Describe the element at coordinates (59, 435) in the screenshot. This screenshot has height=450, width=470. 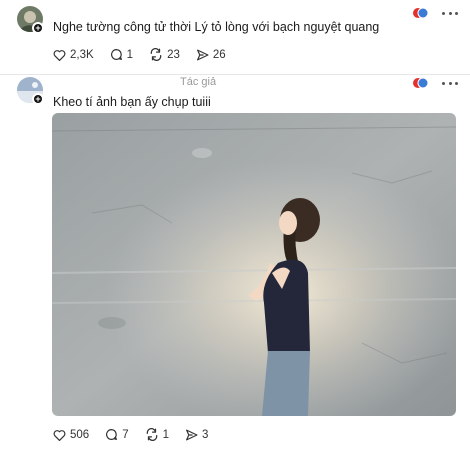
I see `heart-icon` at that location.